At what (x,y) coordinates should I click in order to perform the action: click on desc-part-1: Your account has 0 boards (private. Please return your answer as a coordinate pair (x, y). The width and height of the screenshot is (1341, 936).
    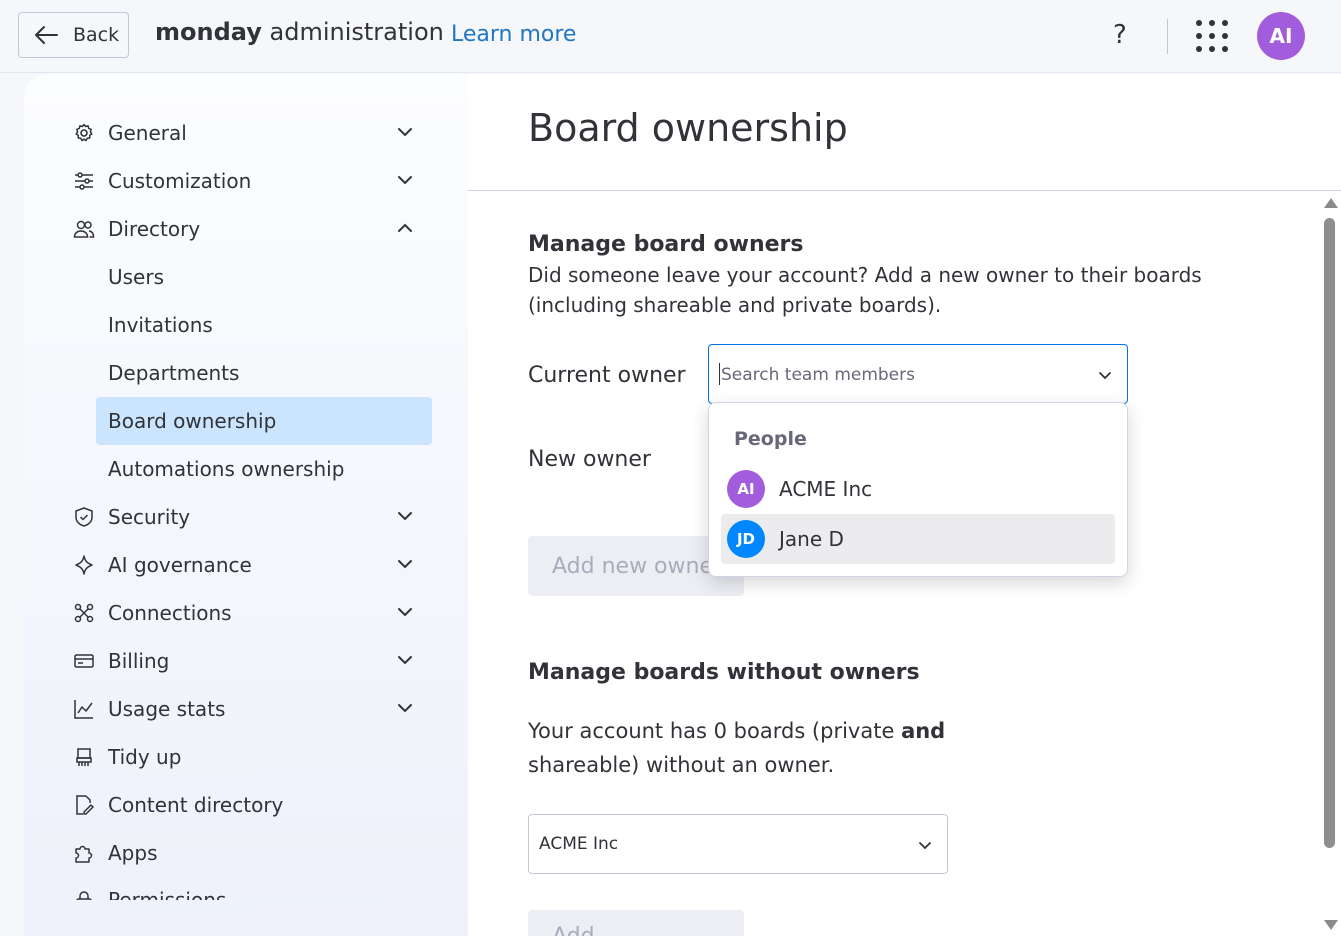
    Looking at the image, I should click on (715, 731).